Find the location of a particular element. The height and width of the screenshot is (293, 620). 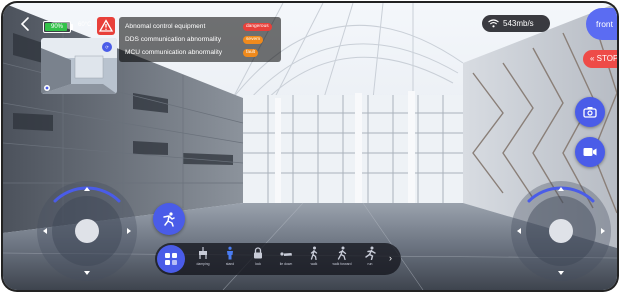

gait-mode-damping: damping is located at coordinates (203, 256).